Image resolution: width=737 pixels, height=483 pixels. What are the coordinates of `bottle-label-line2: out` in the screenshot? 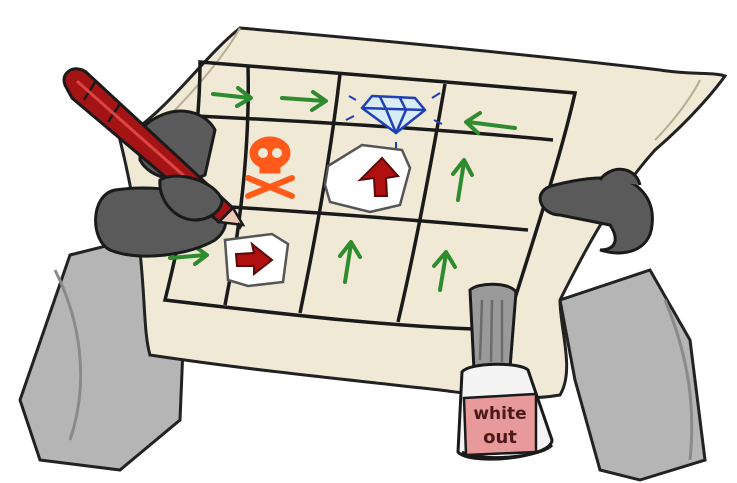 It's located at (500, 437).